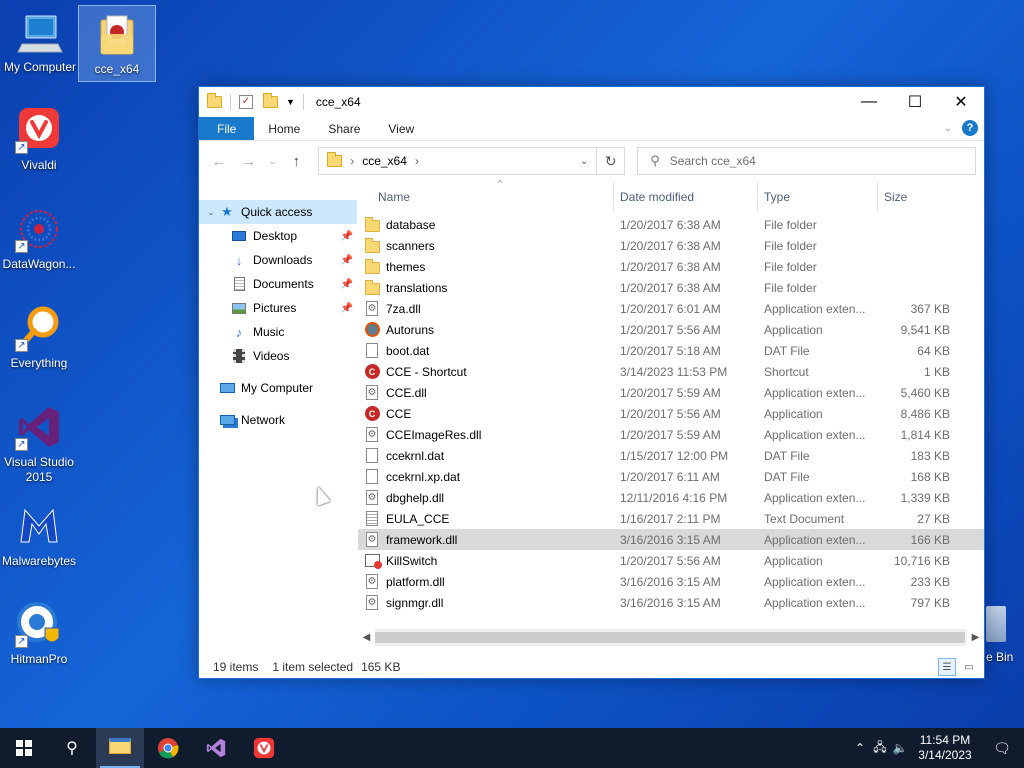 The height and width of the screenshot is (768, 1024). I want to click on start-button, so click(24, 748).